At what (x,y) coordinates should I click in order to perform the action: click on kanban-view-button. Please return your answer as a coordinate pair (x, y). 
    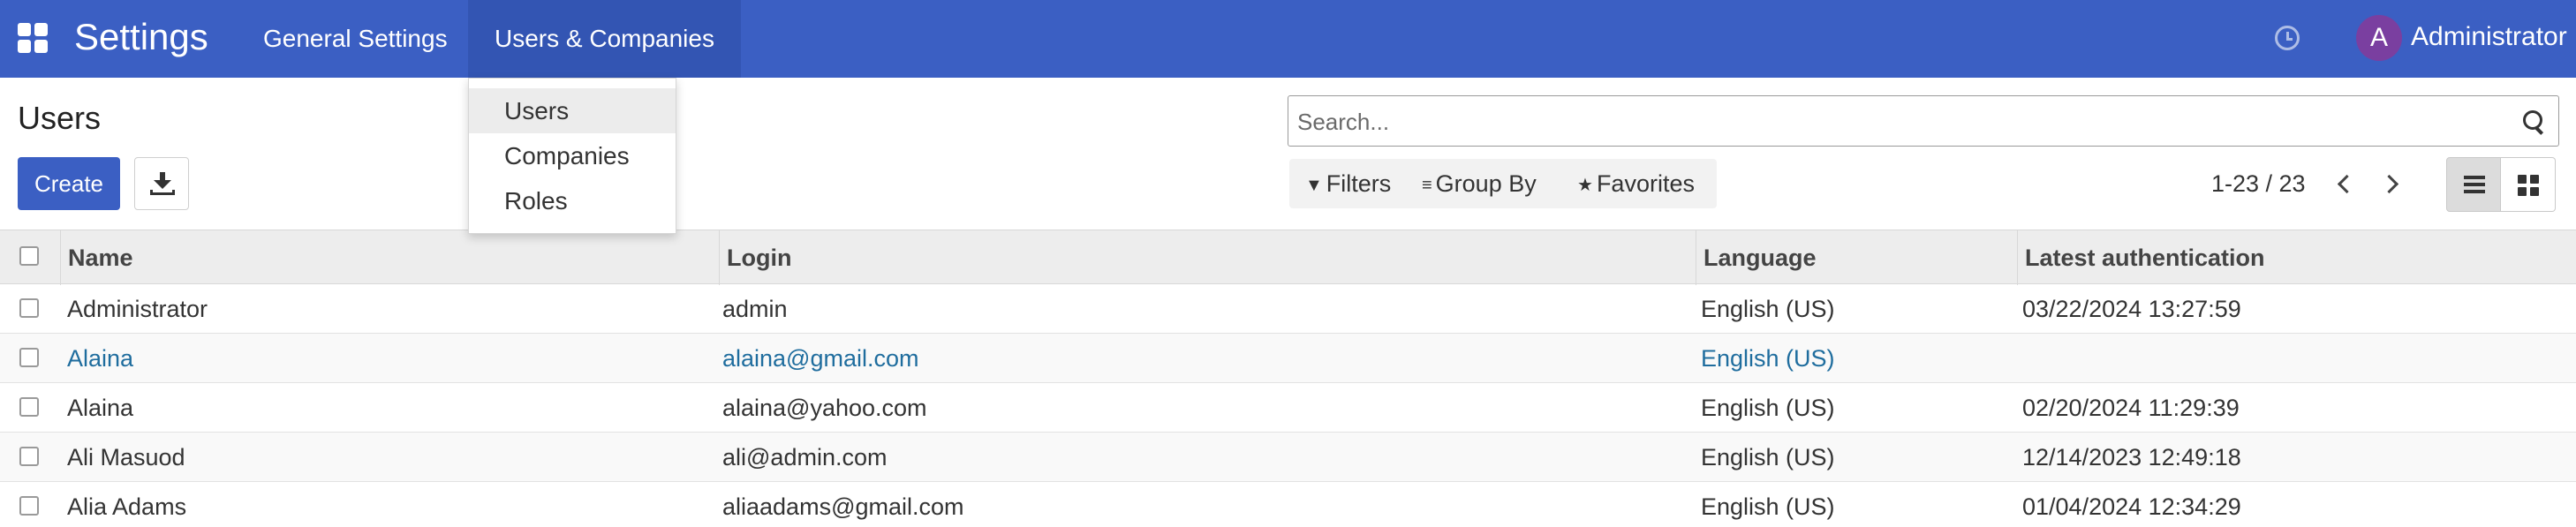
    Looking at the image, I should click on (2528, 184).